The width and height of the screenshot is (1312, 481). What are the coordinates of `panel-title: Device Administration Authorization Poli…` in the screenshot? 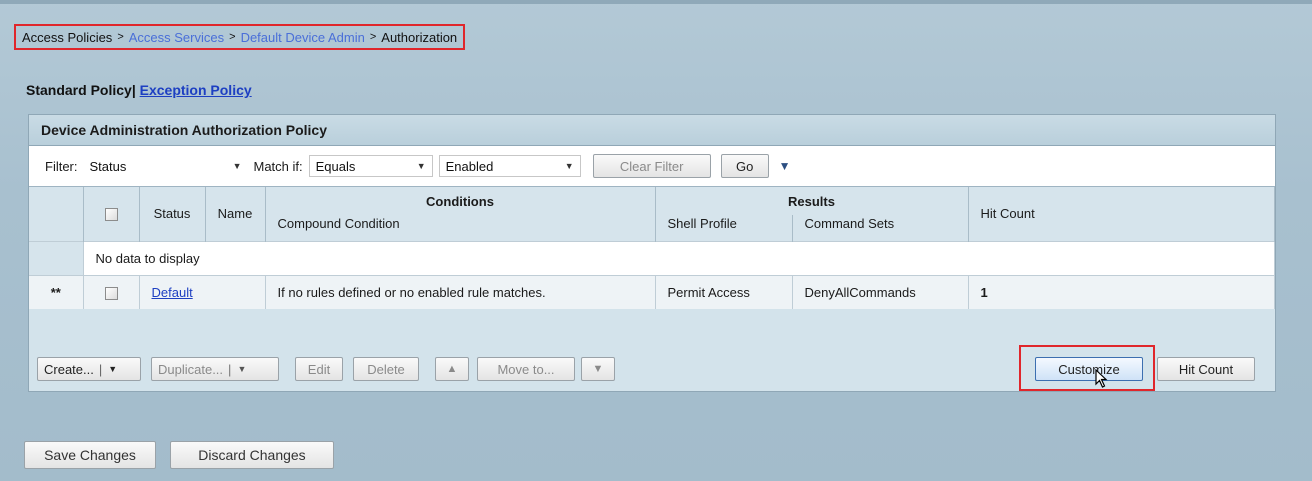 It's located at (652, 130).